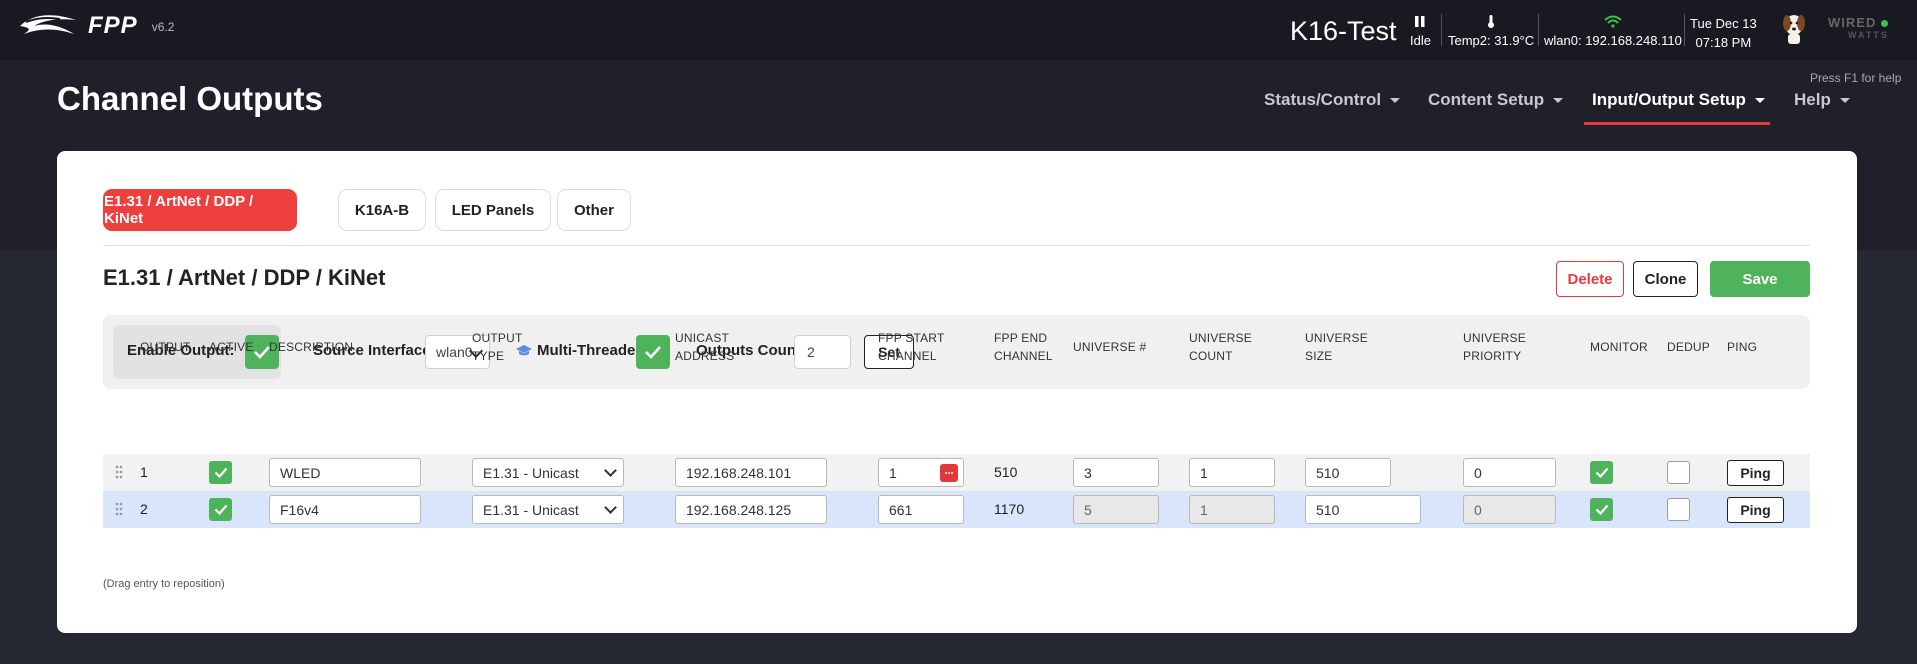  Describe the element at coordinates (1323, 99) in the screenshot. I see `nav-label: Status/Control` at that location.